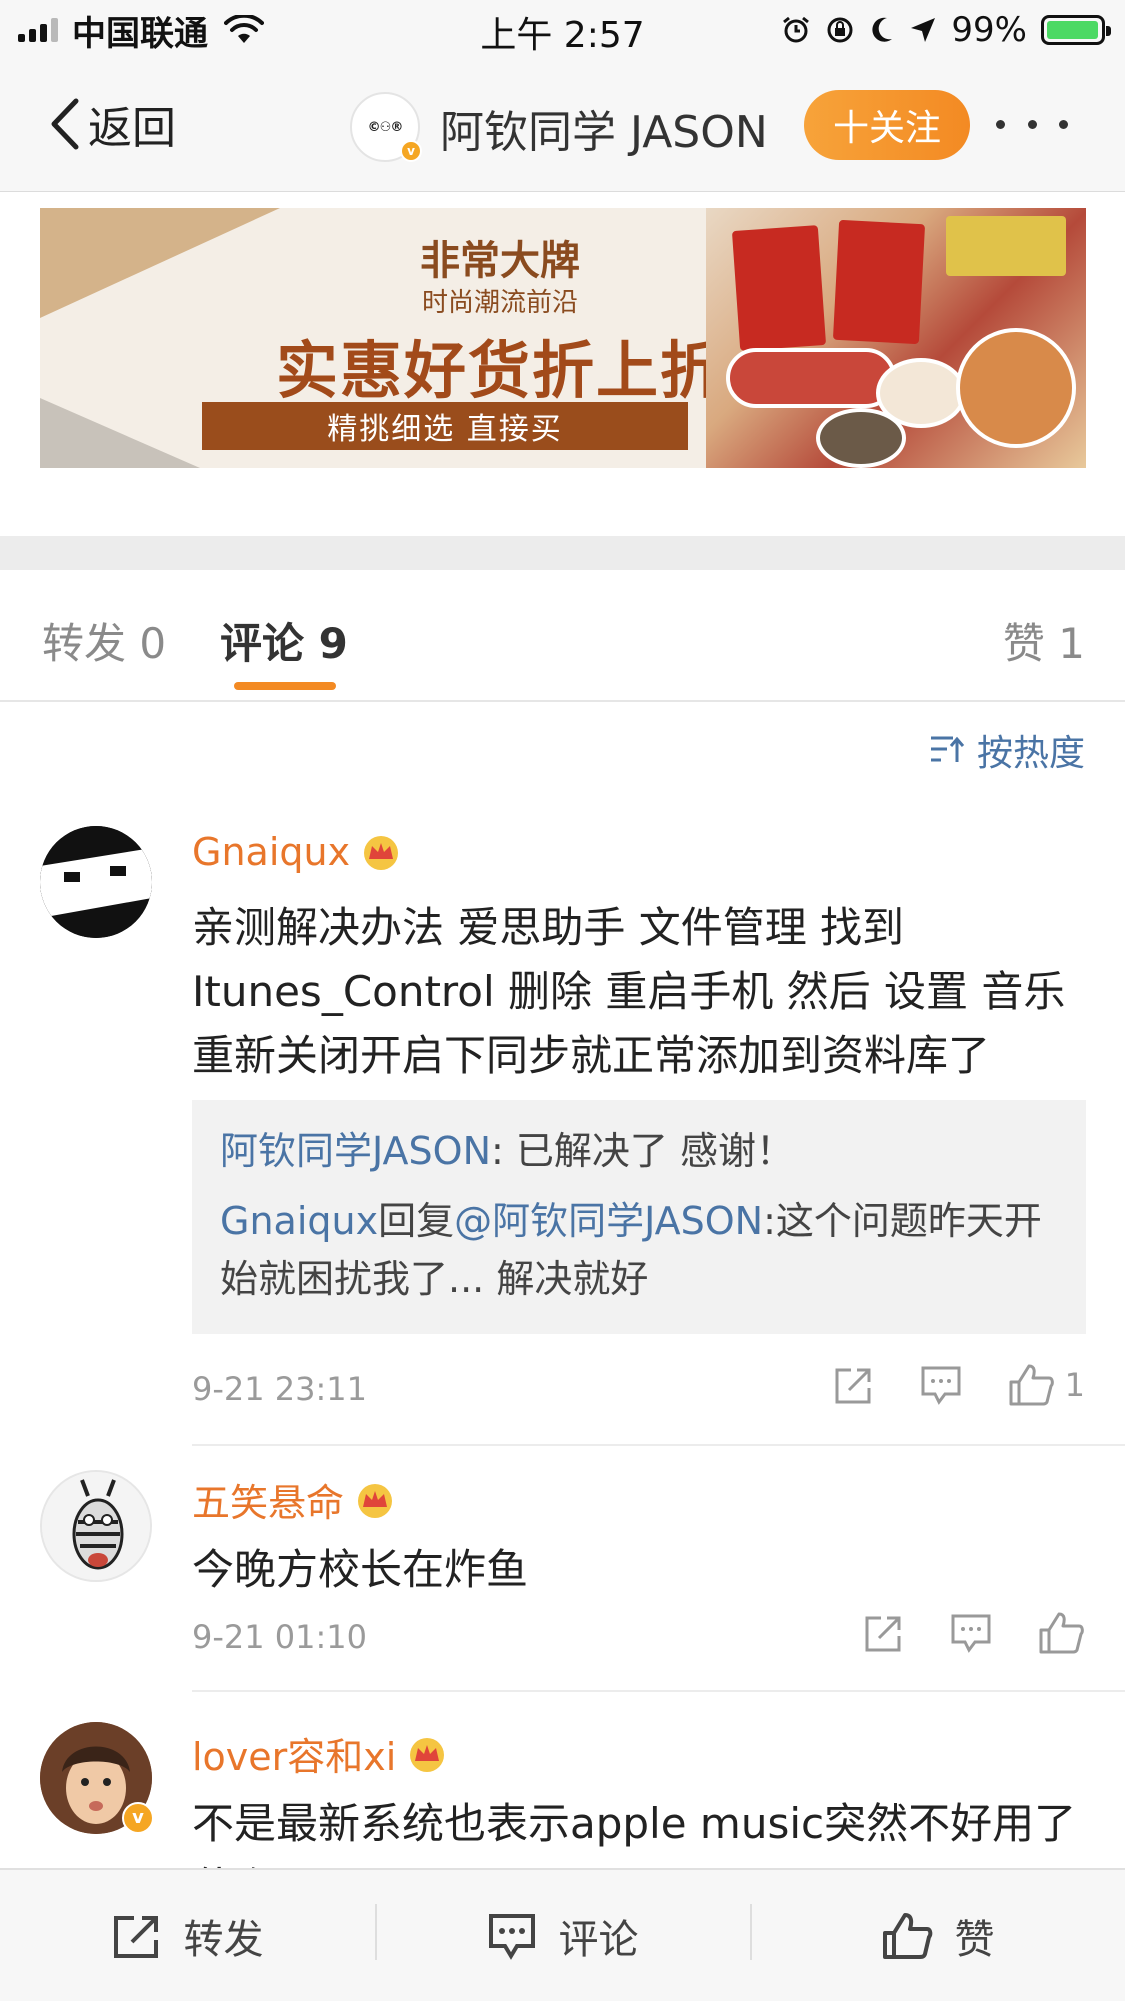 This screenshot has height=2001, width=1125. Describe the element at coordinates (1073, 30) in the screenshot. I see `battery-fill` at that location.